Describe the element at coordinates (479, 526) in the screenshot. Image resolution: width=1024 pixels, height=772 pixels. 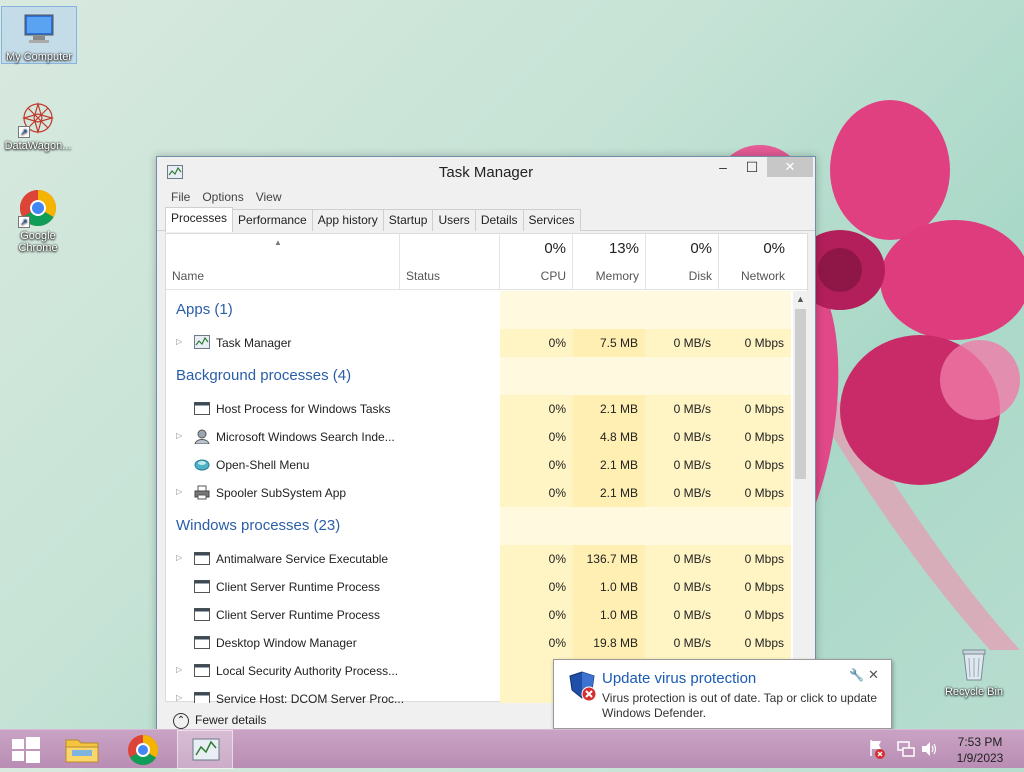
I see `group-header-windows: Windows processes (23)` at that location.